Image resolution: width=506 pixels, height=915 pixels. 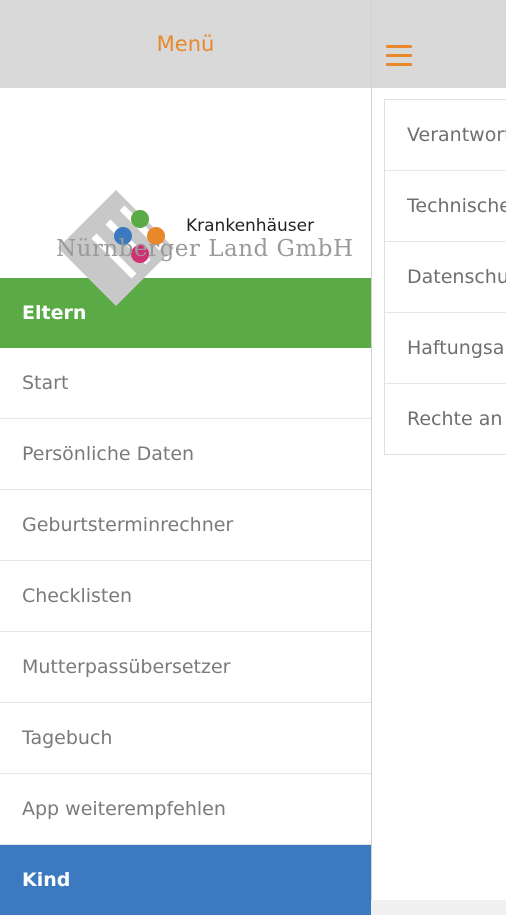 I want to click on list-item: Rechte an, so click(x=445, y=419).